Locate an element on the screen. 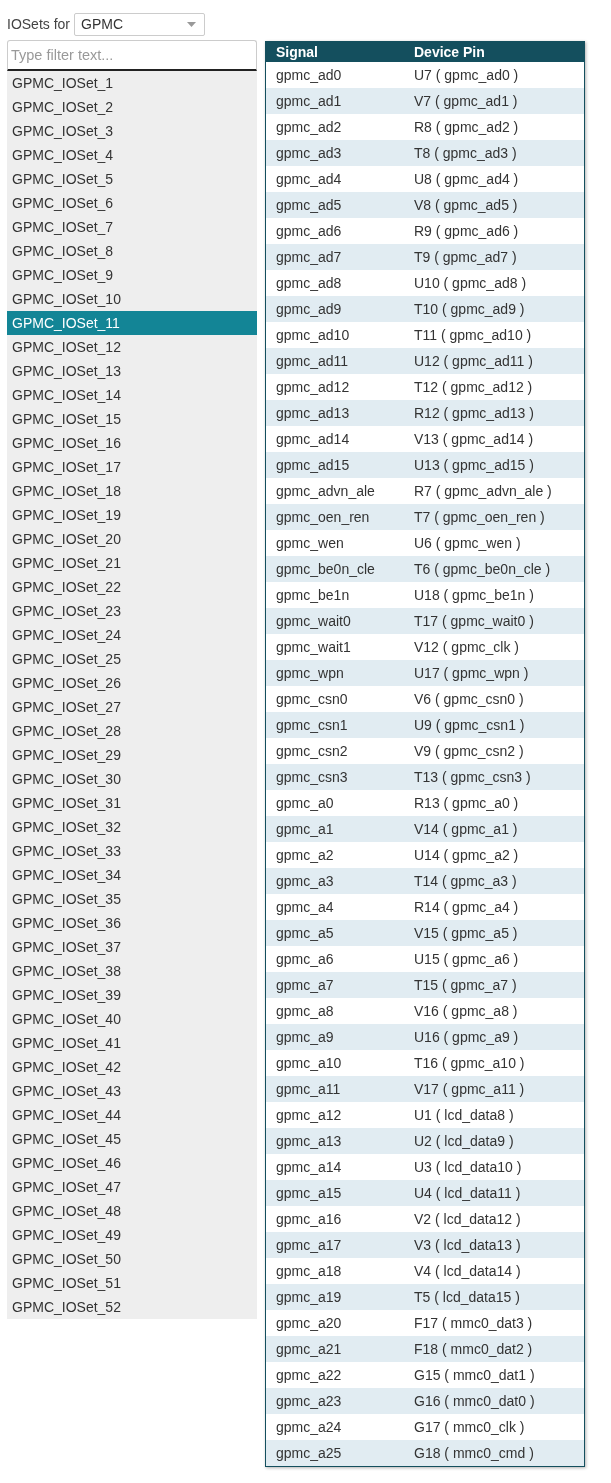 This screenshot has height=1483, width=611. table-cell-text: gpmc_a19 is located at coordinates (309, 1297).